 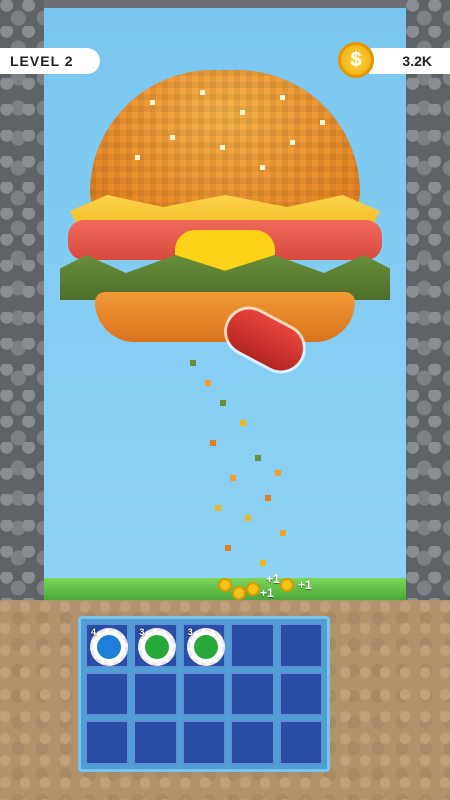 I want to click on level-label: LEVEL 2, so click(x=42, y=61).